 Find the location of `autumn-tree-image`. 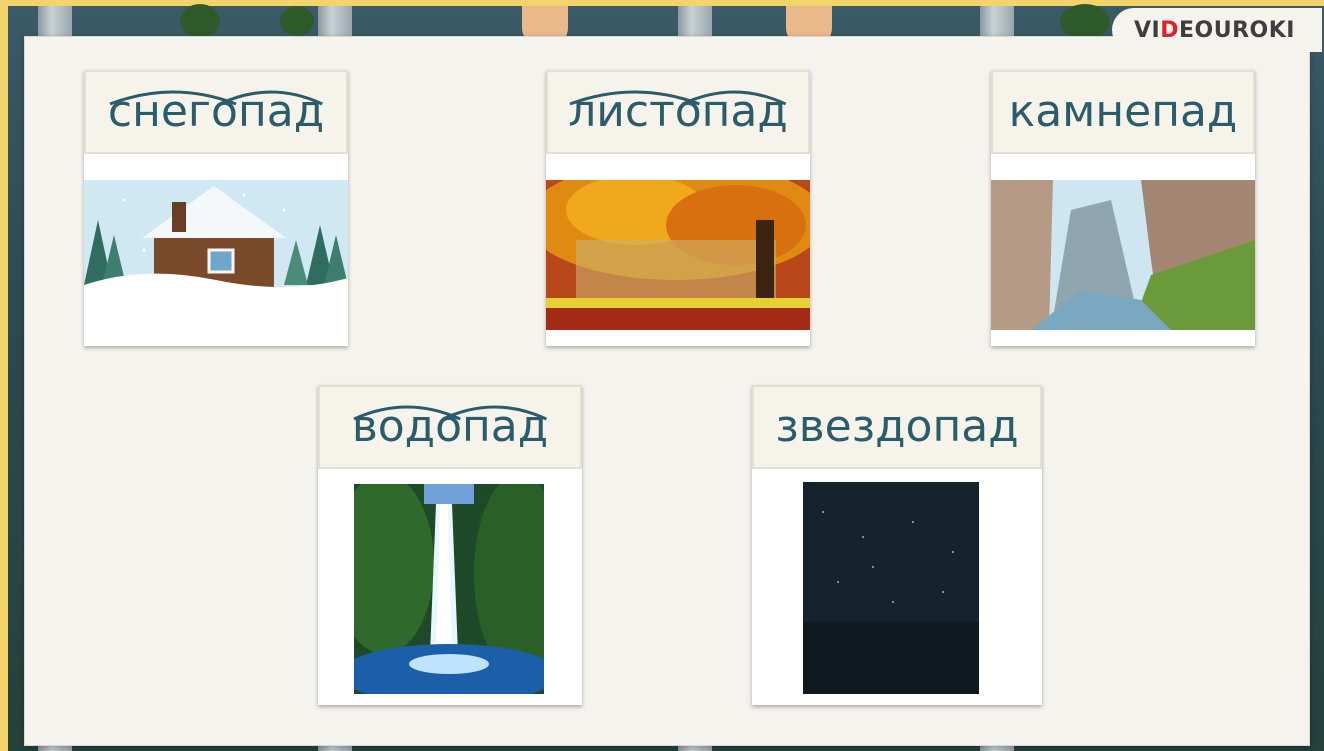

autumn-tree-image is located at coordinates (678, 255).